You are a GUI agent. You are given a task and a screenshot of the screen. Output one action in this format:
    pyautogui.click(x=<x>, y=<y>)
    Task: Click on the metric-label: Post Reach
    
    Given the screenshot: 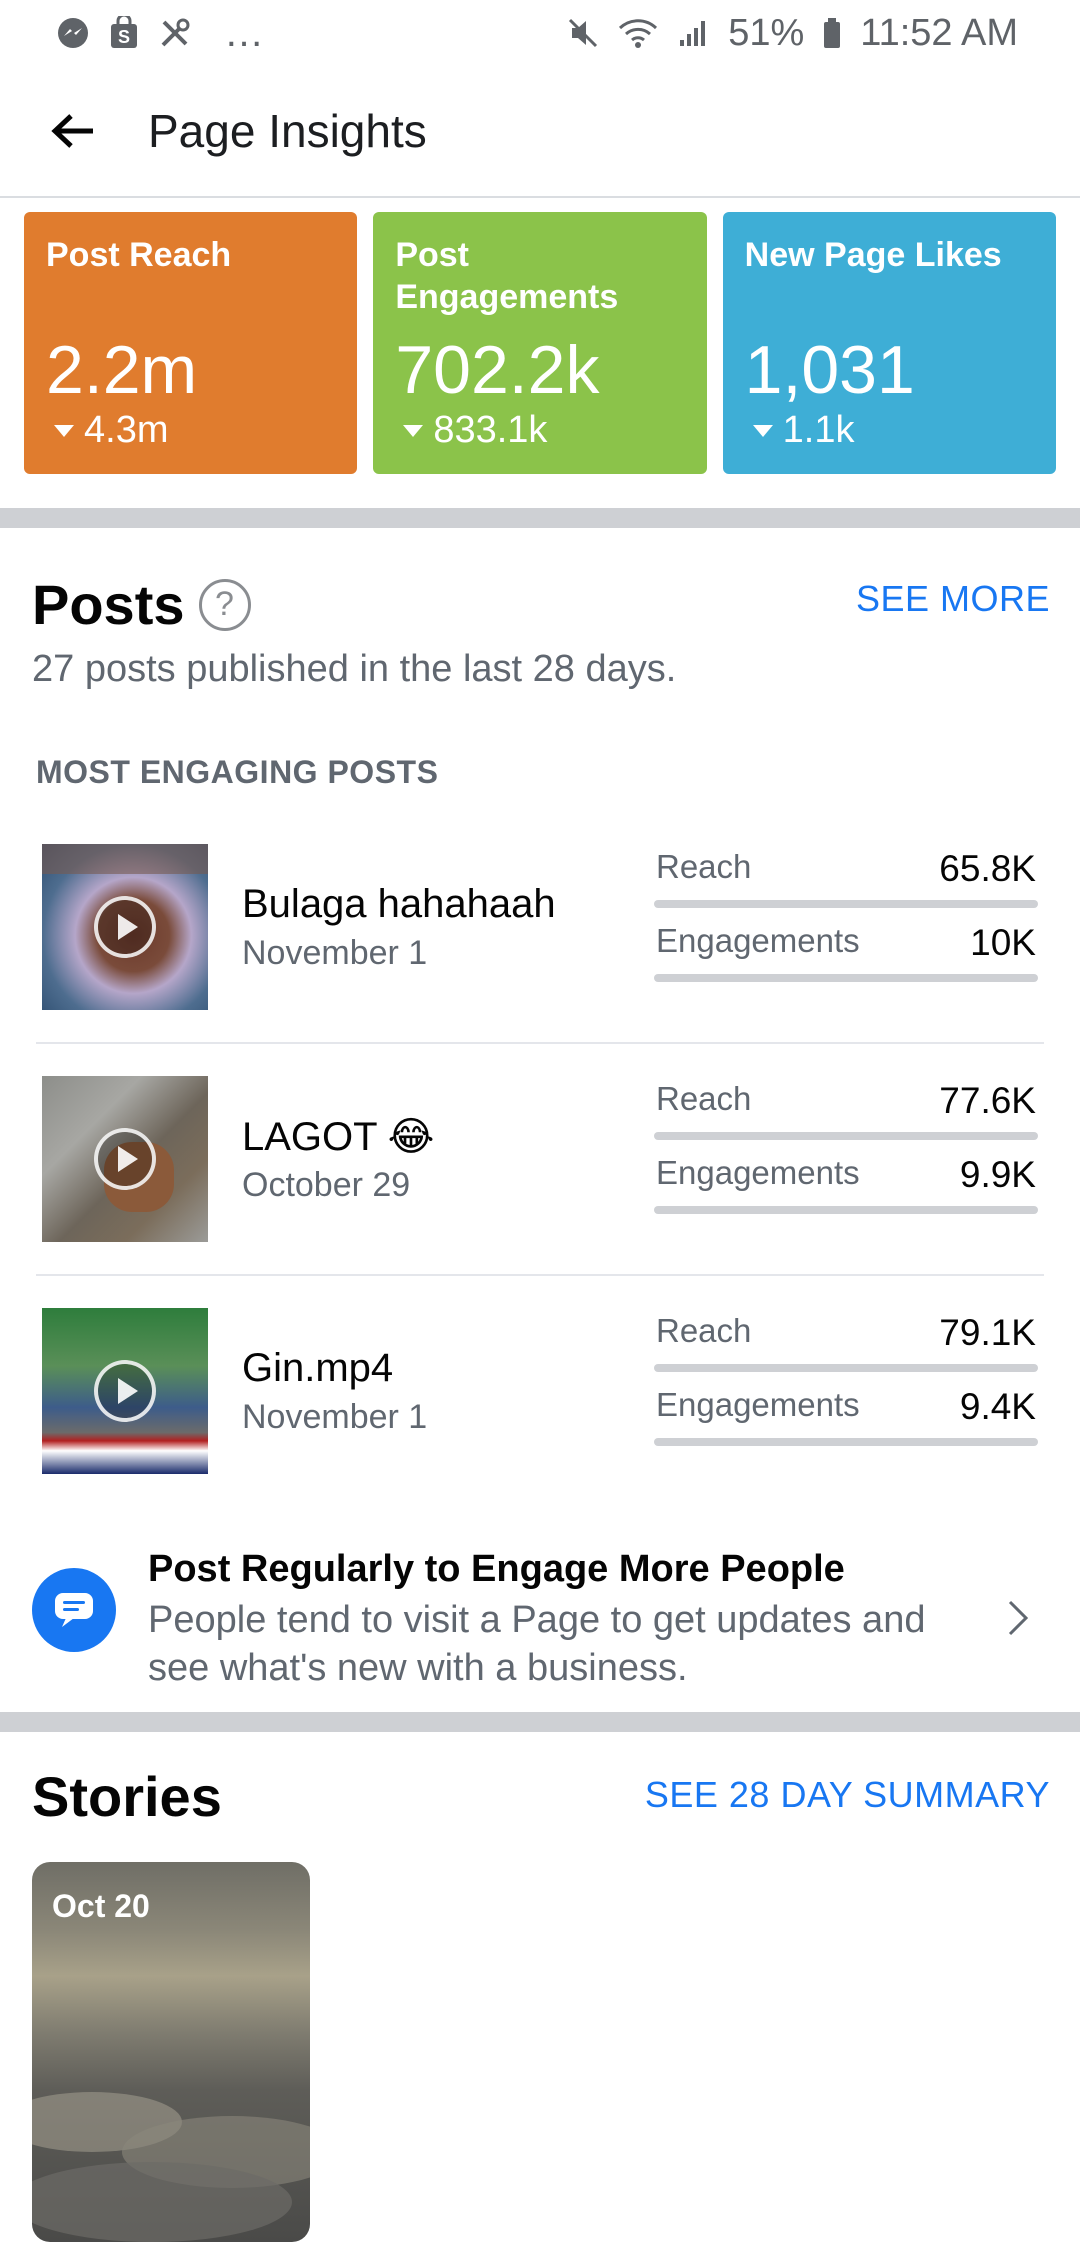 What is the action you would take?
    pyautogui.click(x=139, y=255)
    